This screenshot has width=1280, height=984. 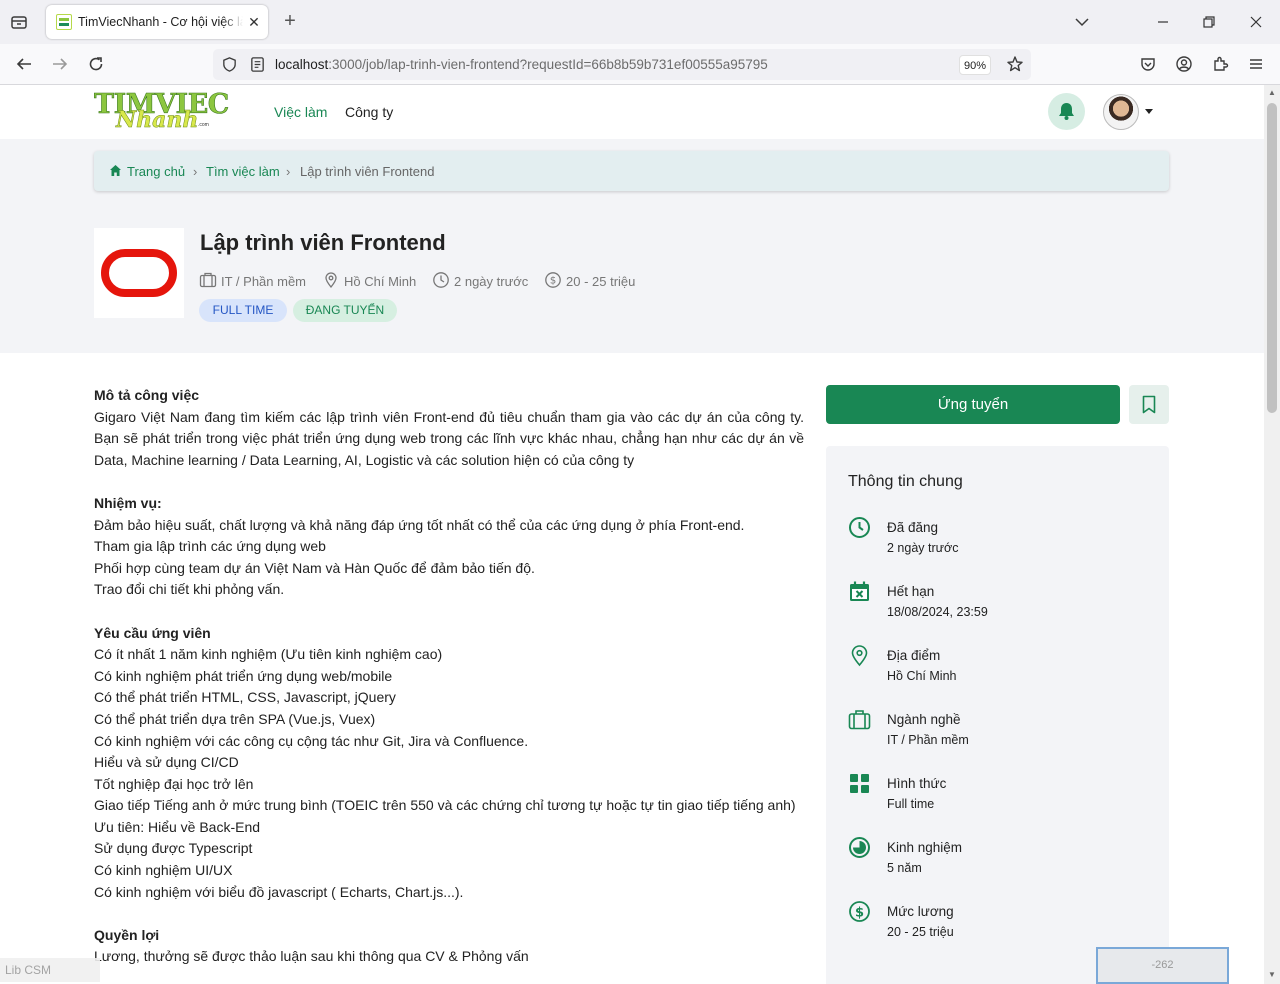 I want to click on scroll-up-icon: ▲, so click(x=1272, y=93).